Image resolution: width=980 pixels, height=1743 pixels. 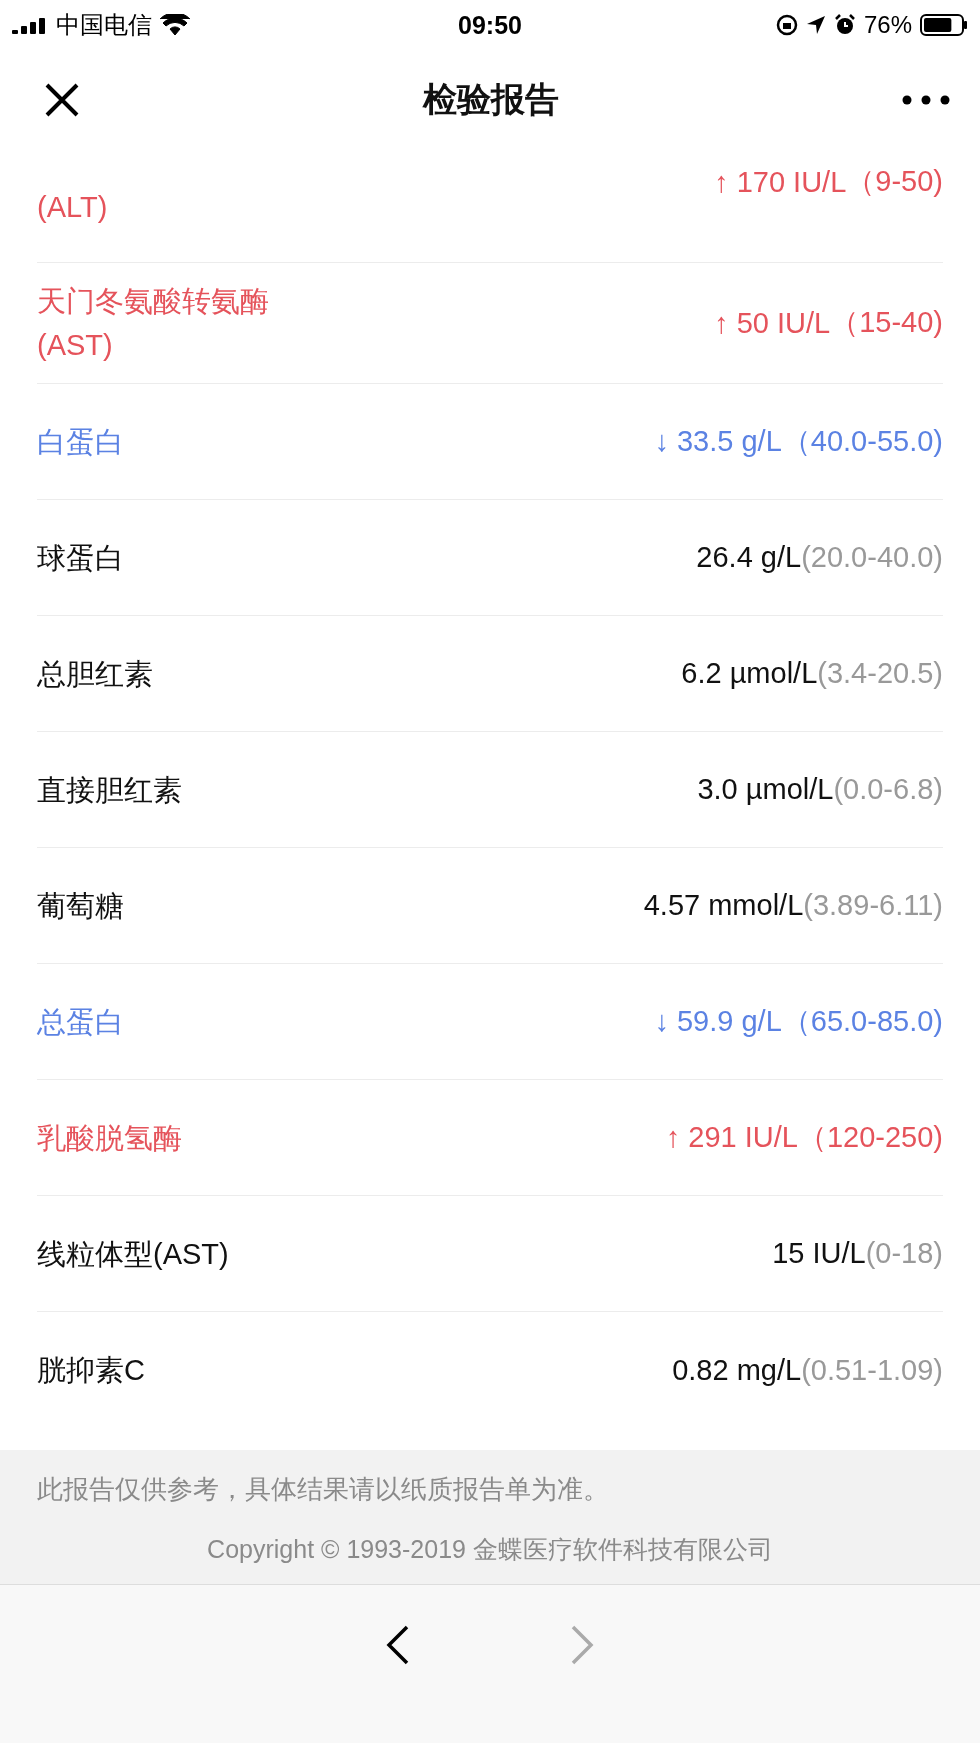 What do you see at coordinates (844, 25) in the screenshot?
I see `alarm-icon` at bounding box center [844, 25].